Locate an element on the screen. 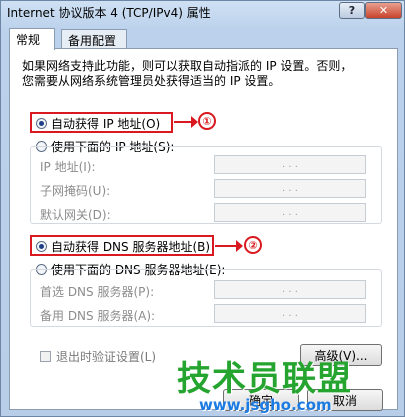 Image resolution: width=405 pixels, height=417 pixels. ip-auto-label: 自动获得 IP 地址(O) is located at coordinates (106, 124).